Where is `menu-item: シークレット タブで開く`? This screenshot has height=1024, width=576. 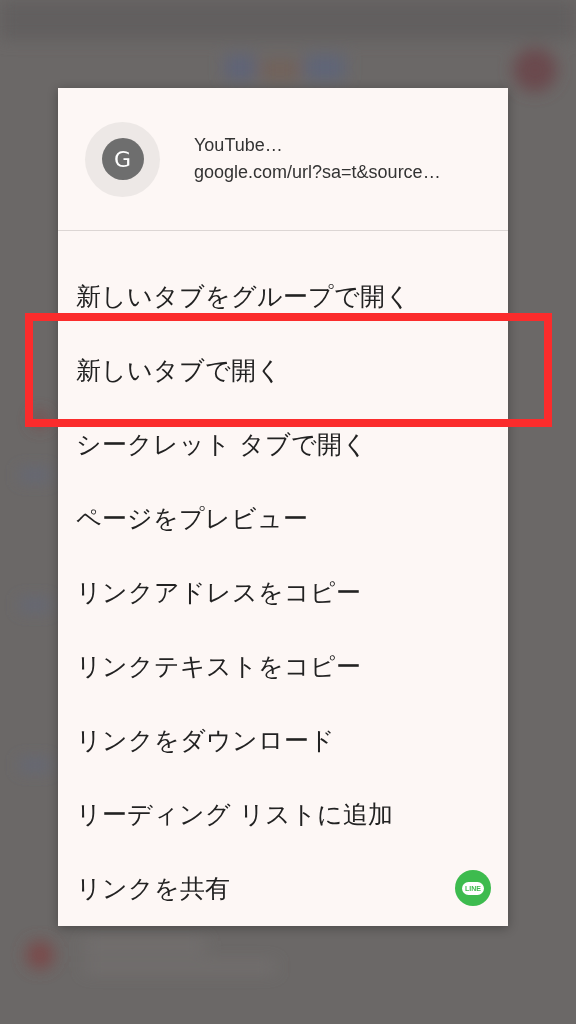 menu-item: シークレット タブで開く is located at coordinates (283, 444).